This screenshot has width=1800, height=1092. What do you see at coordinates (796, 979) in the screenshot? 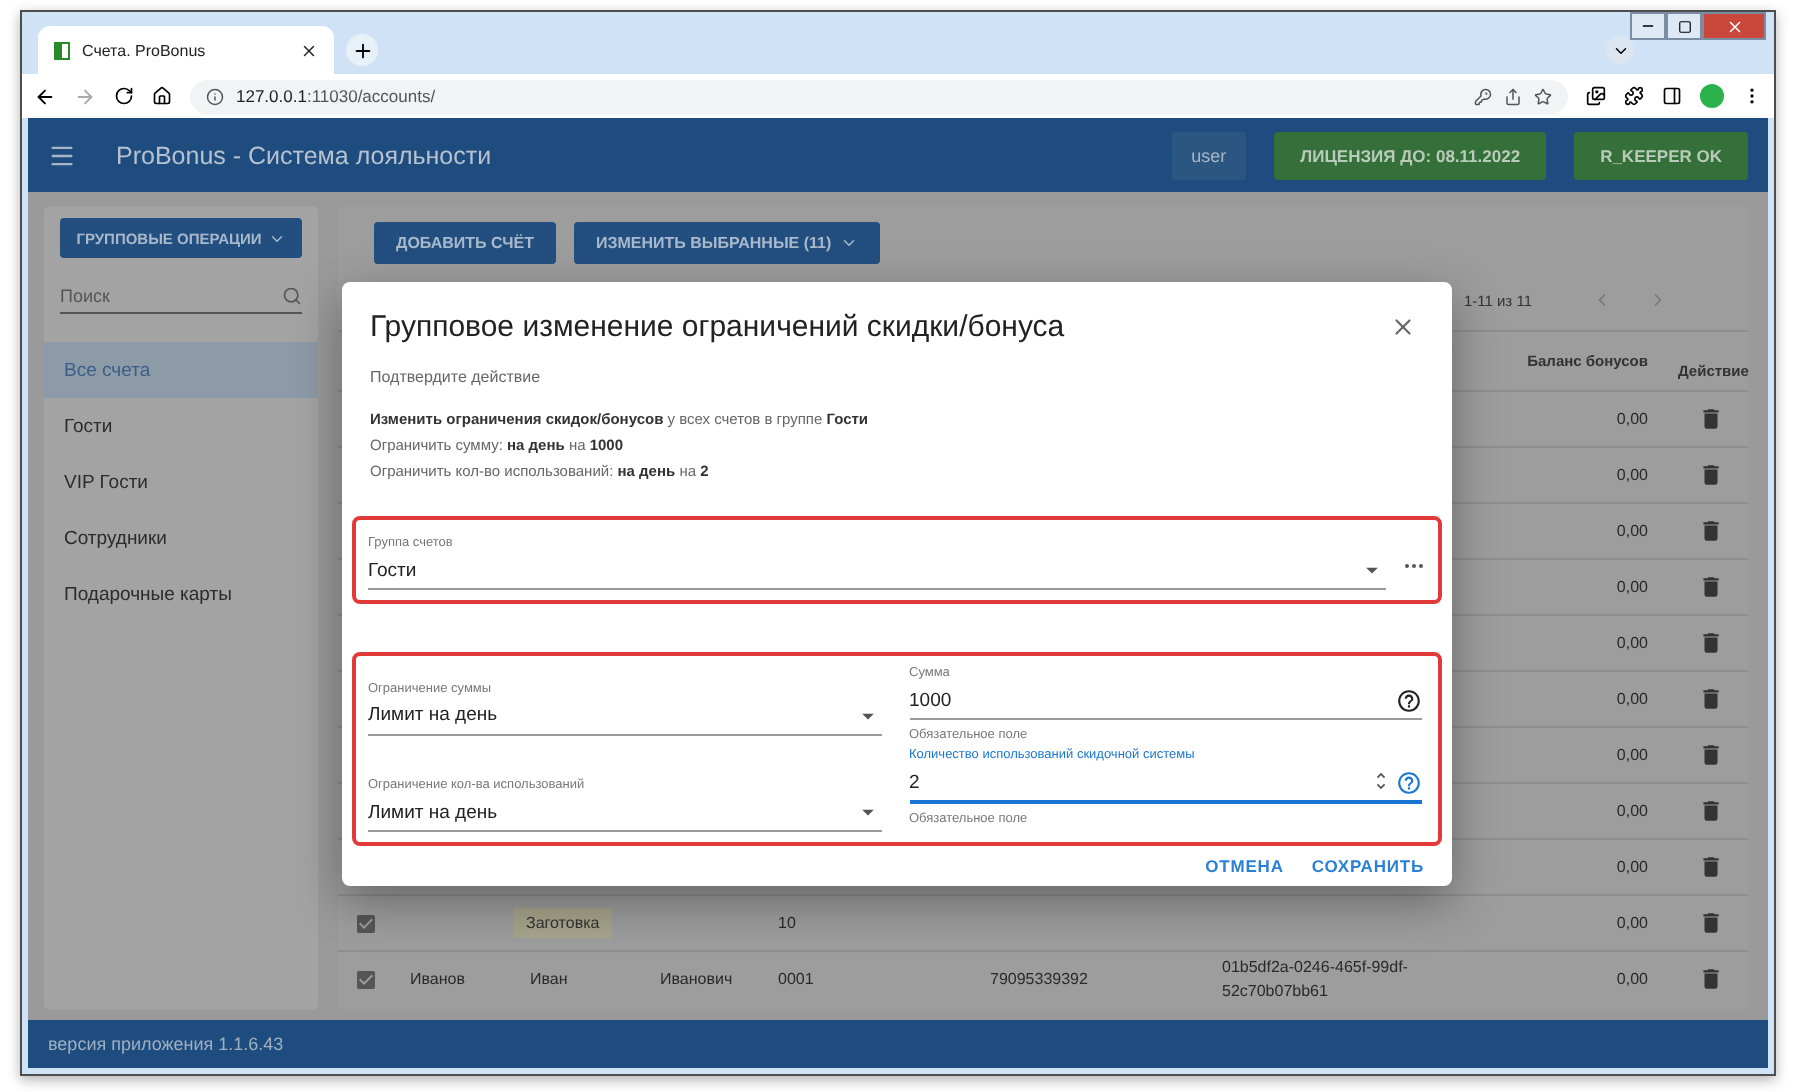
I see `table-cell: 0001` at bounding box center [796, 979].